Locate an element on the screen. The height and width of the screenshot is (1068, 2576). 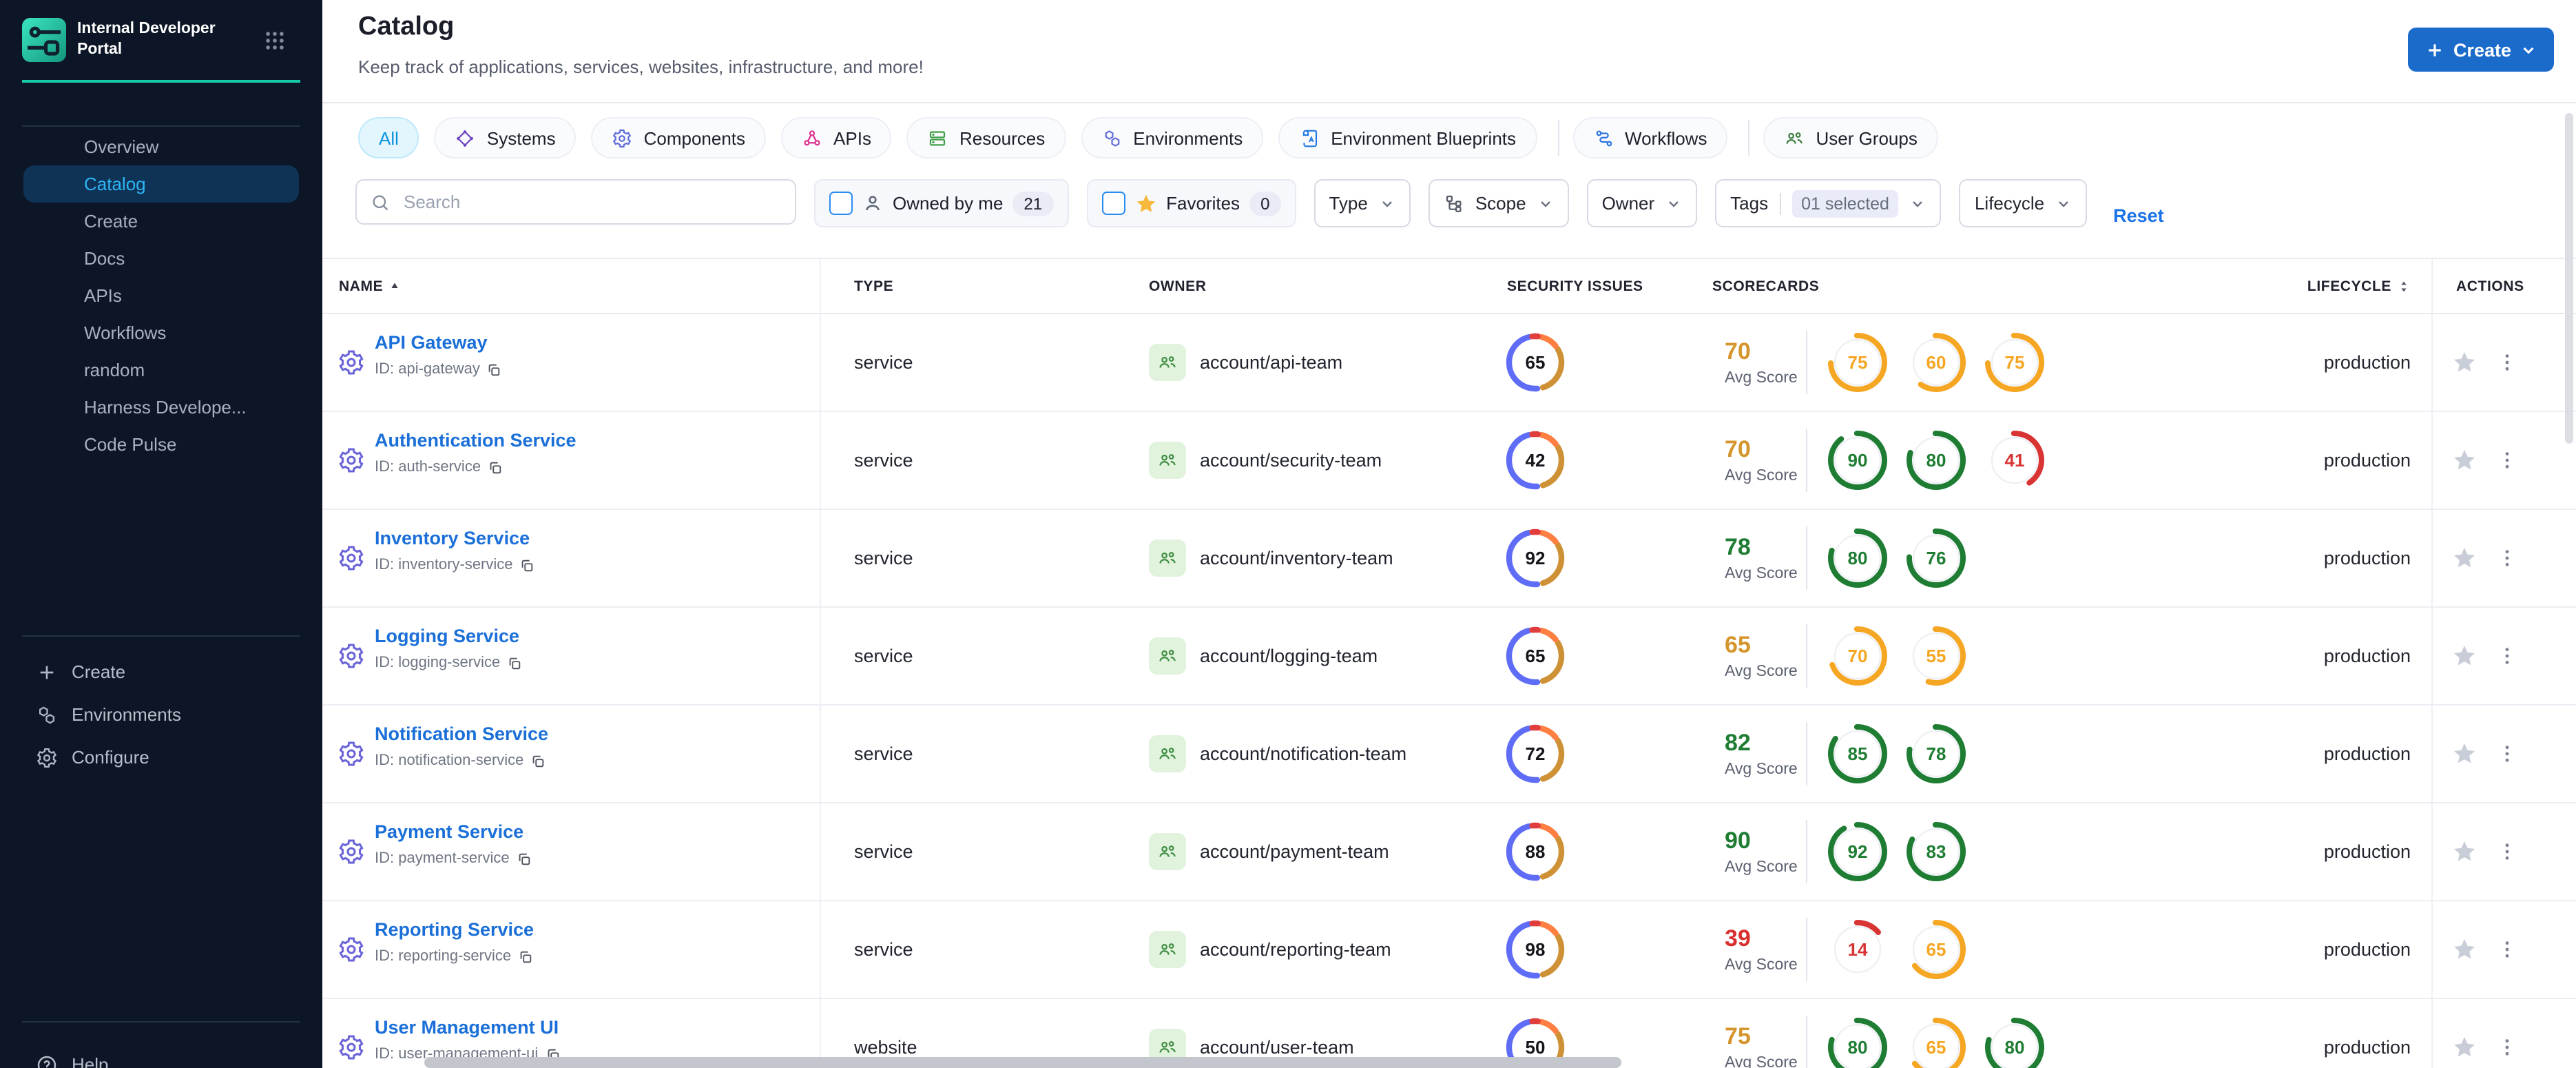
entity-name-link: User Management UI is located at coordinates (467, 1028).